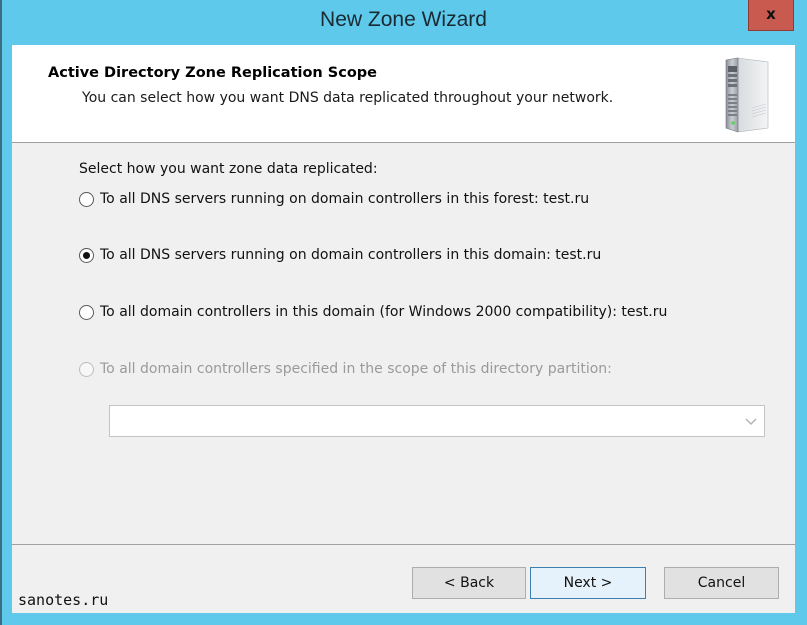  I want to click on next-button: Next >, so click(588, 583).